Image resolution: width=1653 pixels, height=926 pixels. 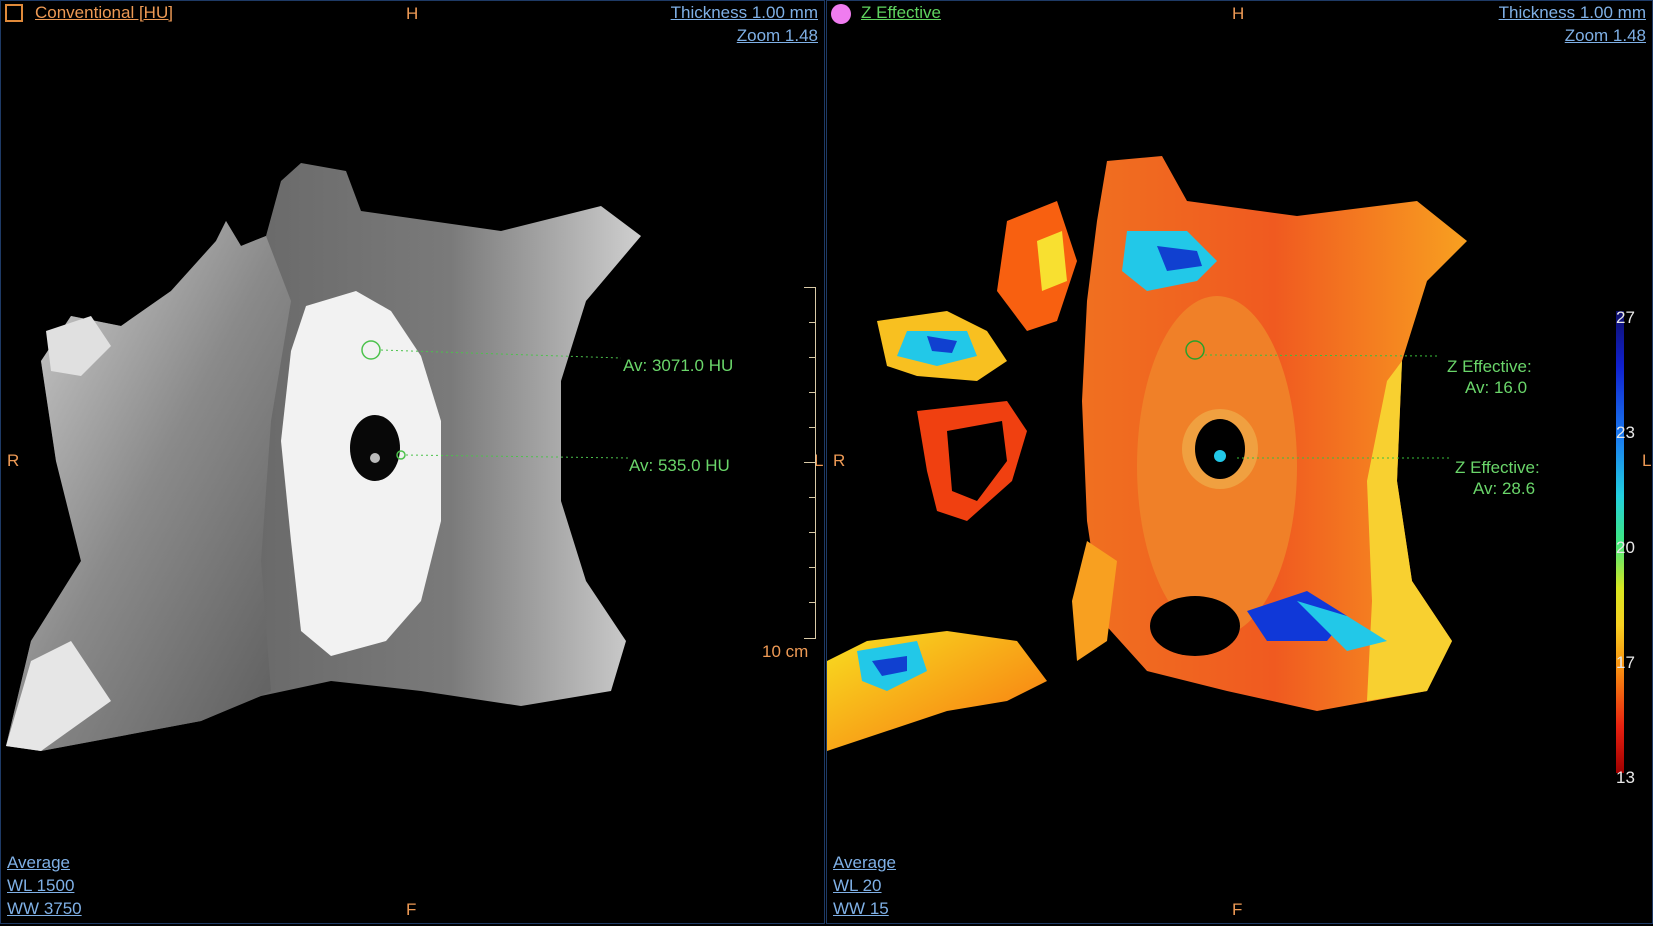 What do you see at coordinates (678, 365) in the screenshot?
I see `measurement-label: Av: 3071.0 HU` at bounding box center [678, 365].